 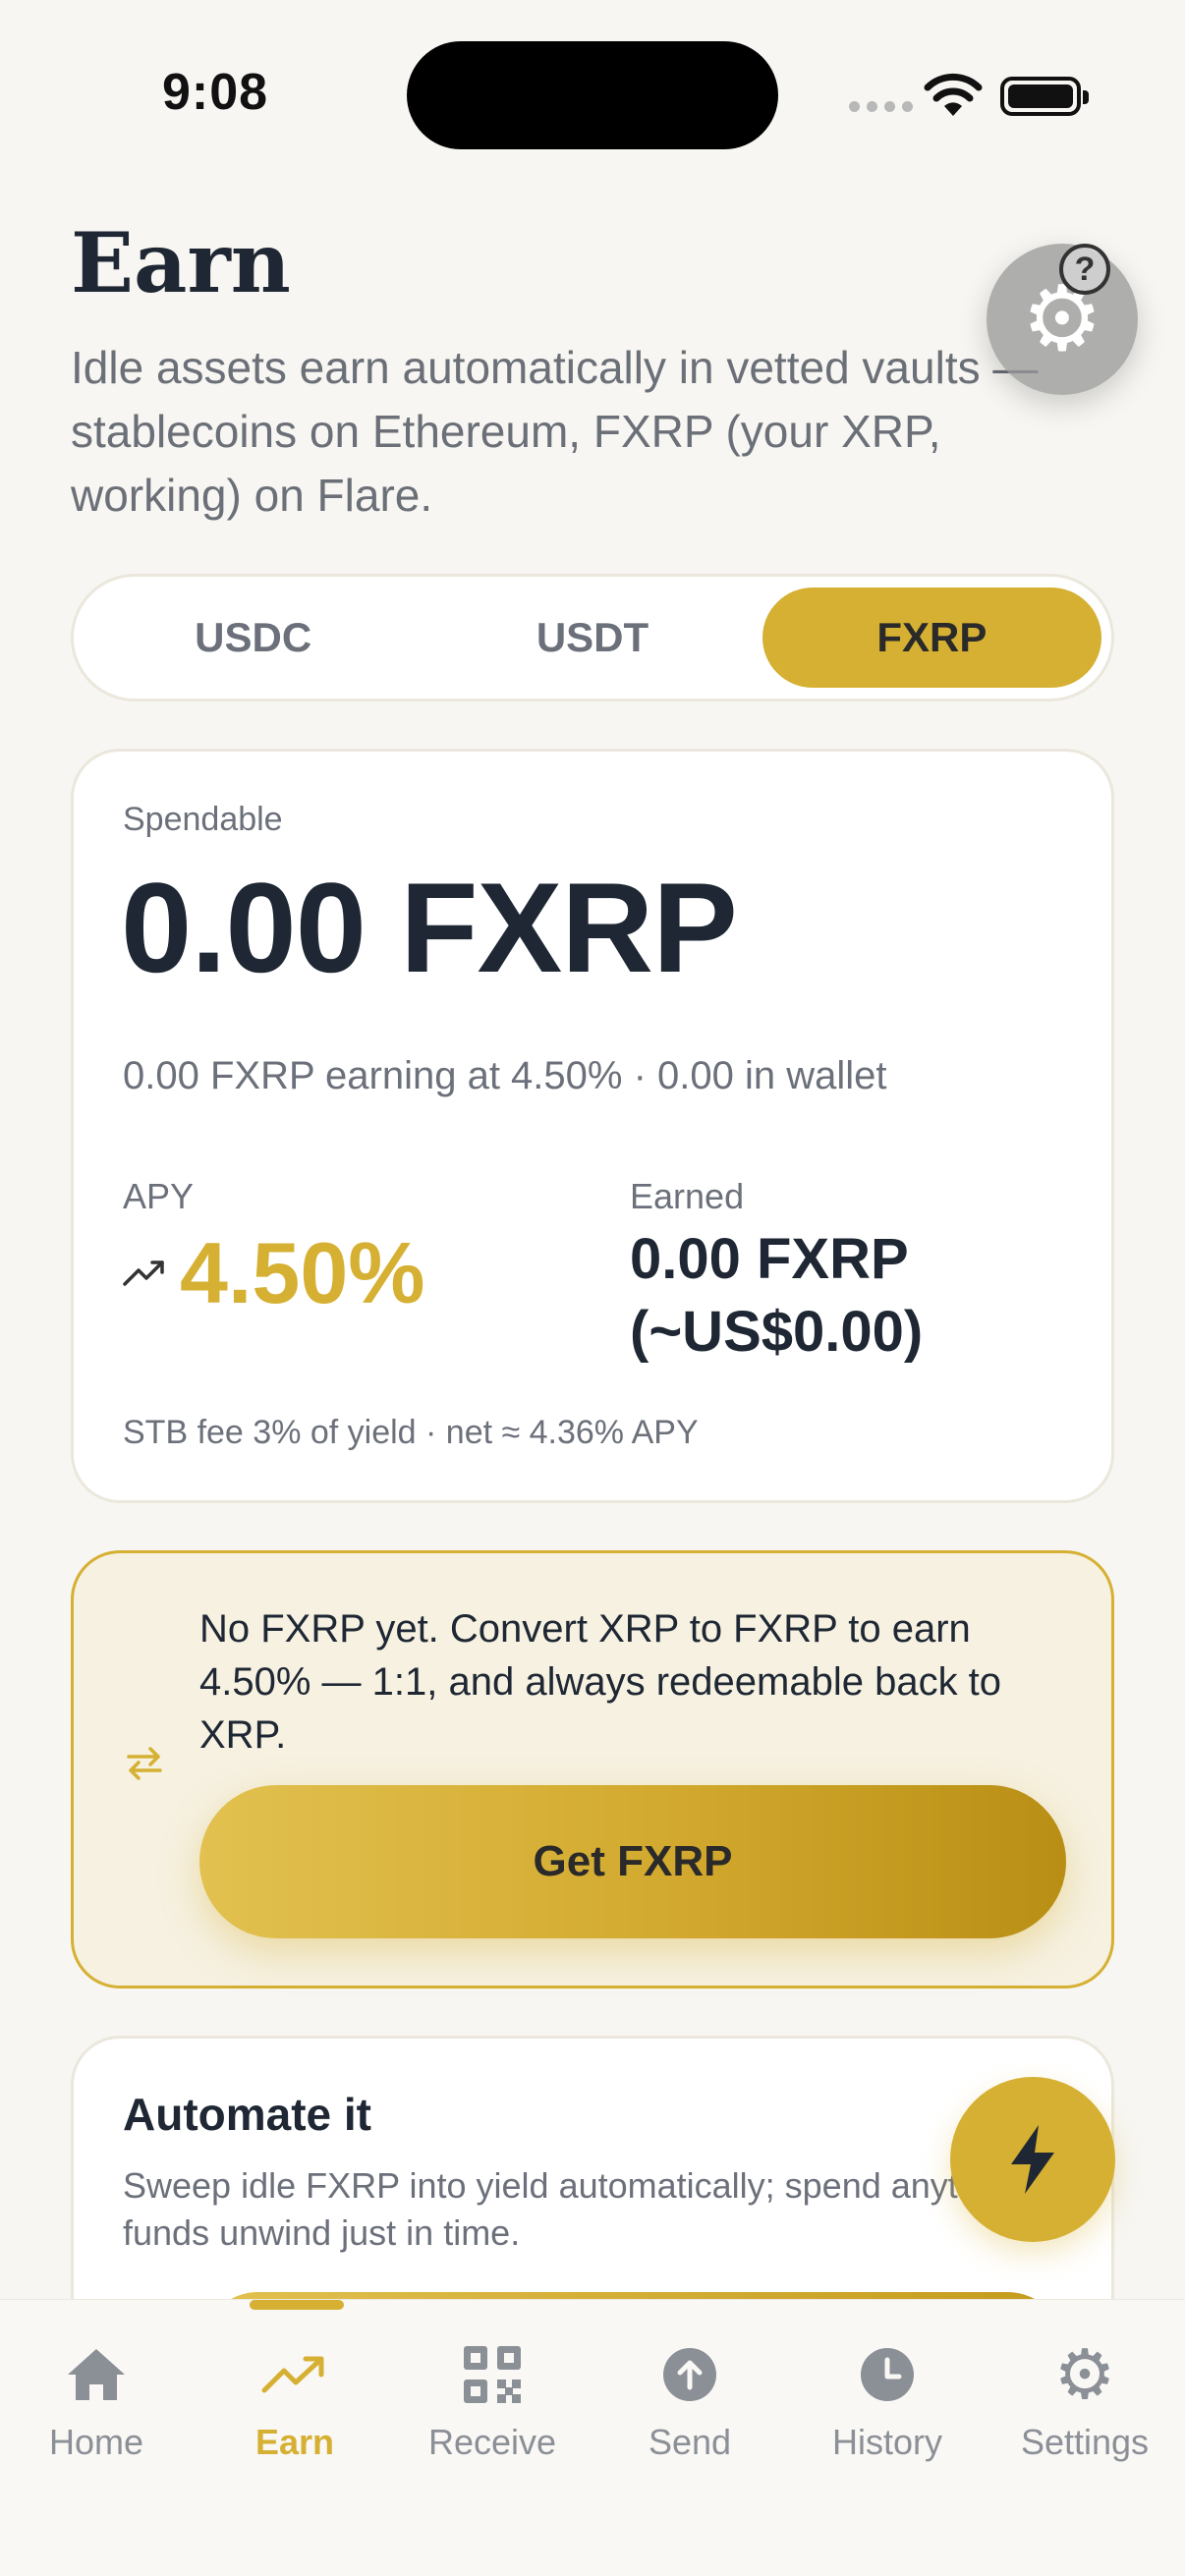 What do you see at coordinates (294, 2374) in the screenshot?
I see `trend-icon` at bounding box center [294, 2374].